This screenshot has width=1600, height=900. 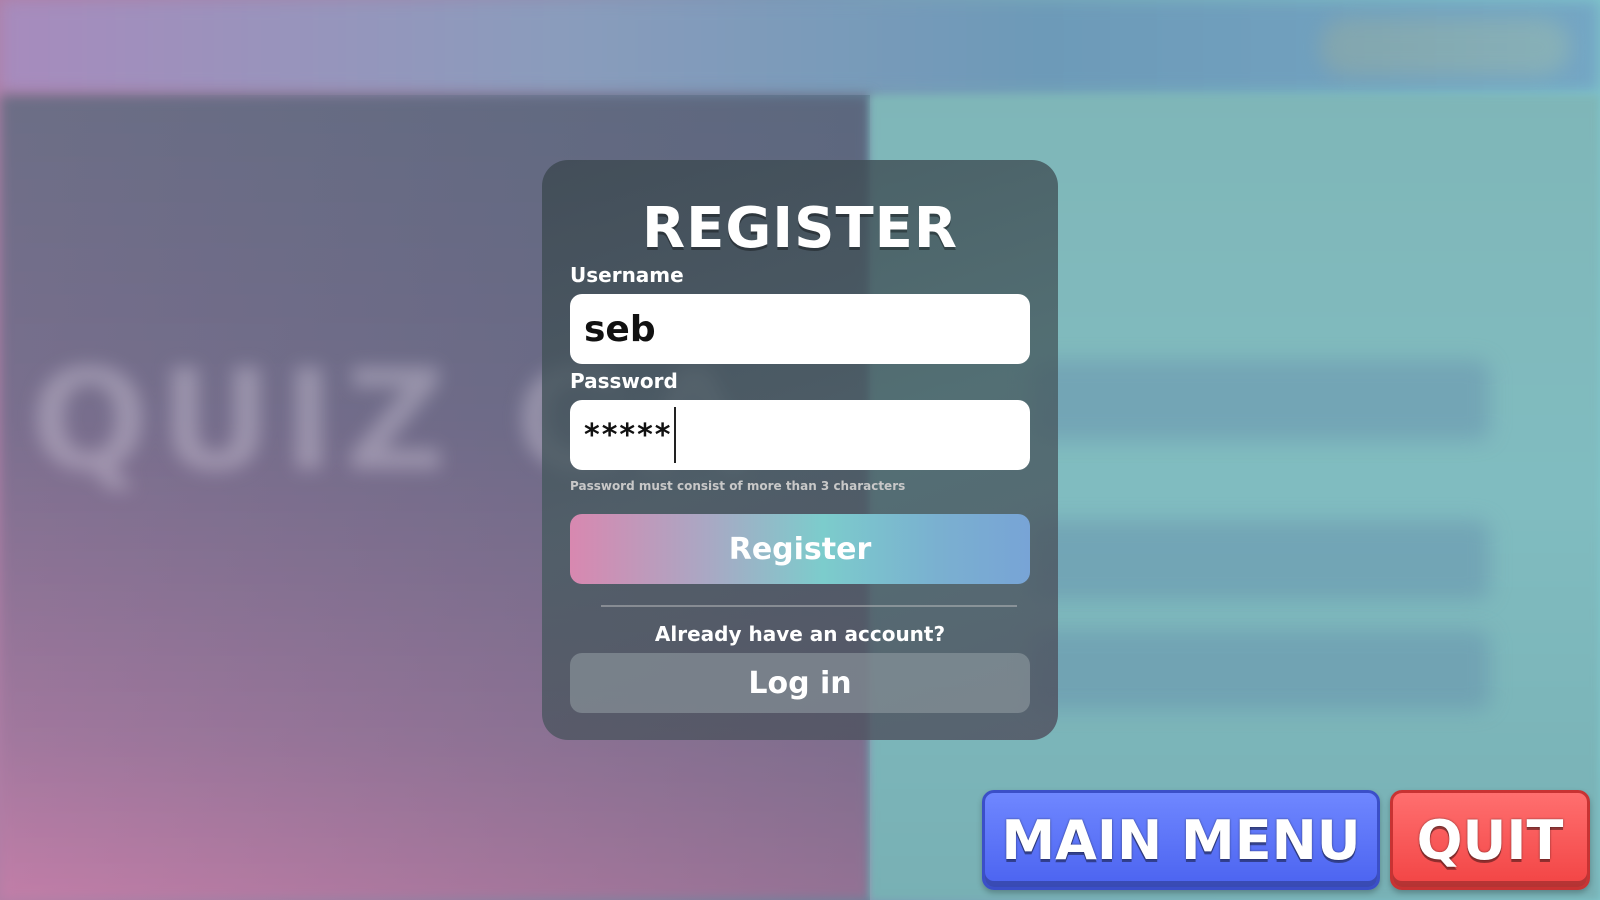 I want to click on username-value: seb, so click(x=620, y=329).